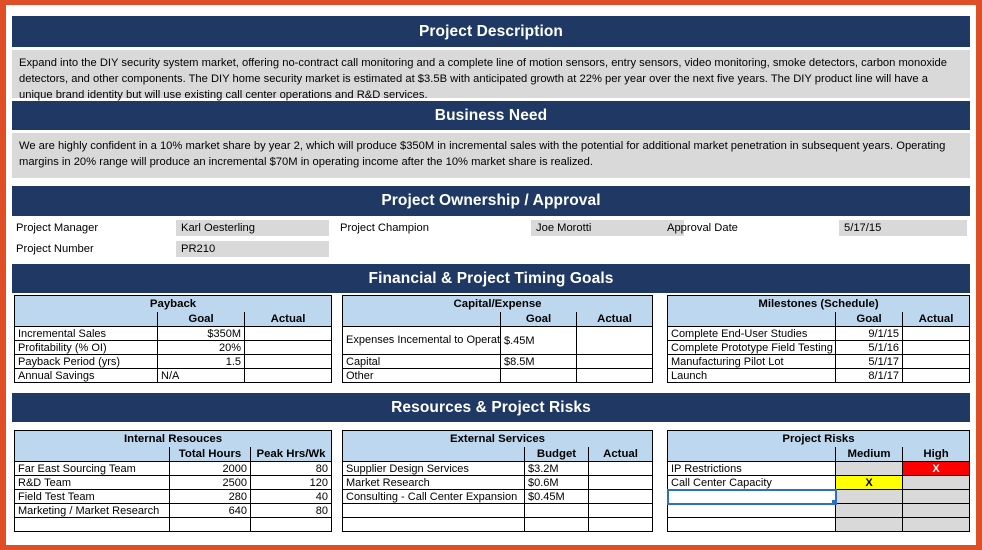 The height and width of the screenshot is (550, 982). Describe the element at coordinates (201, 347) in the screenshot. I see `payback-row-goal: 20%` at that location.